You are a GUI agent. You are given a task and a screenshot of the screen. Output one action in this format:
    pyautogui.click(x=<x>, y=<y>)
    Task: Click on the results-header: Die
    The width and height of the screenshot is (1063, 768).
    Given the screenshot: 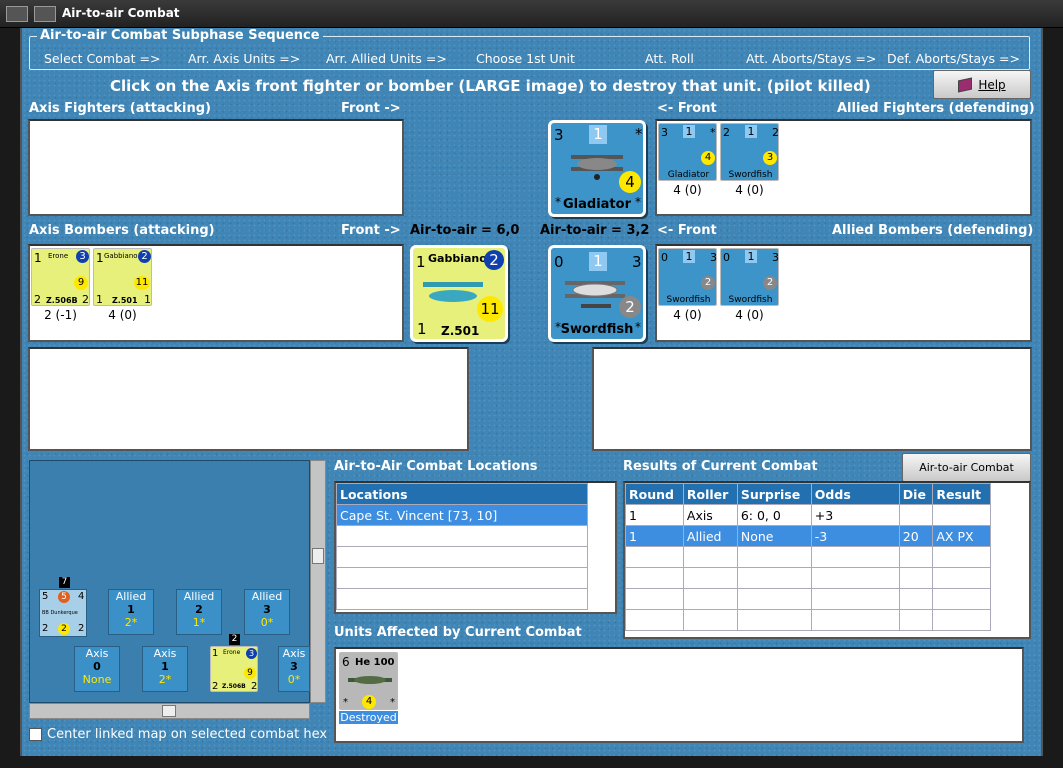 What is the action you would take?
    pyautogui.click(x=916, y=494)
    